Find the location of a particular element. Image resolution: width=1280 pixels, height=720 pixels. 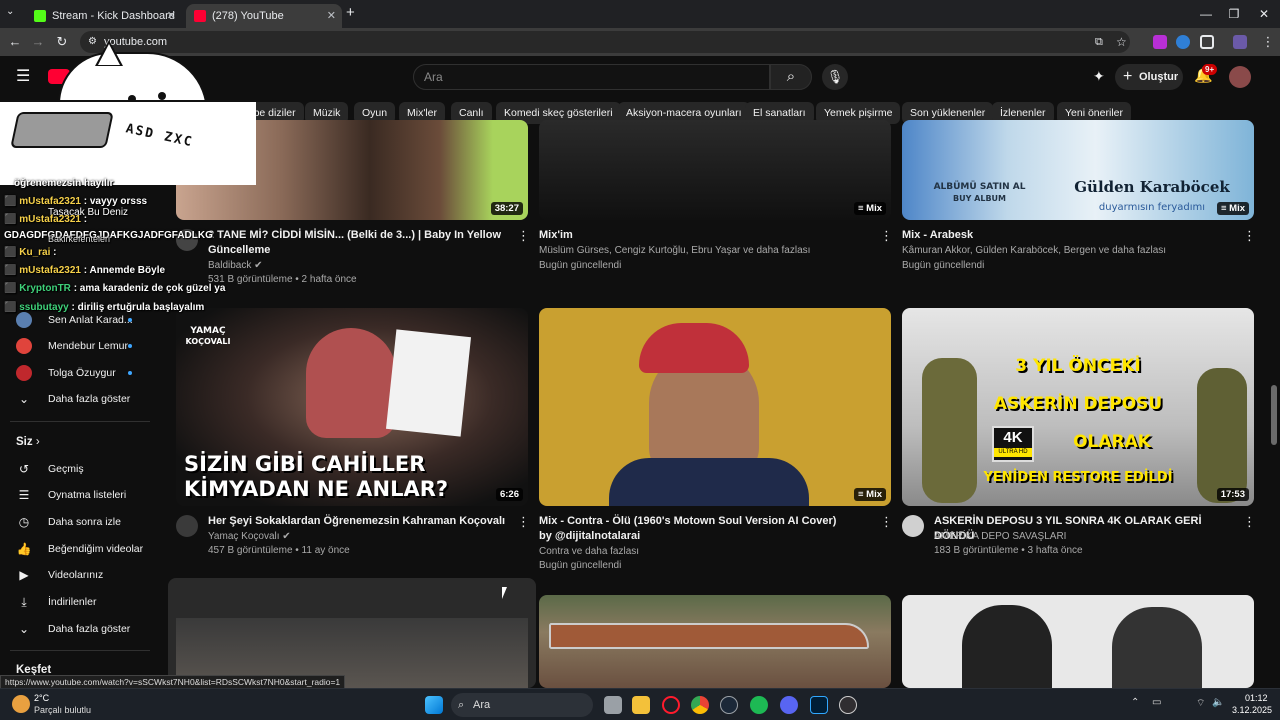

sidebar-item-playlists: ☰ Oynatma listeleri is located at coordinates (80, 495).